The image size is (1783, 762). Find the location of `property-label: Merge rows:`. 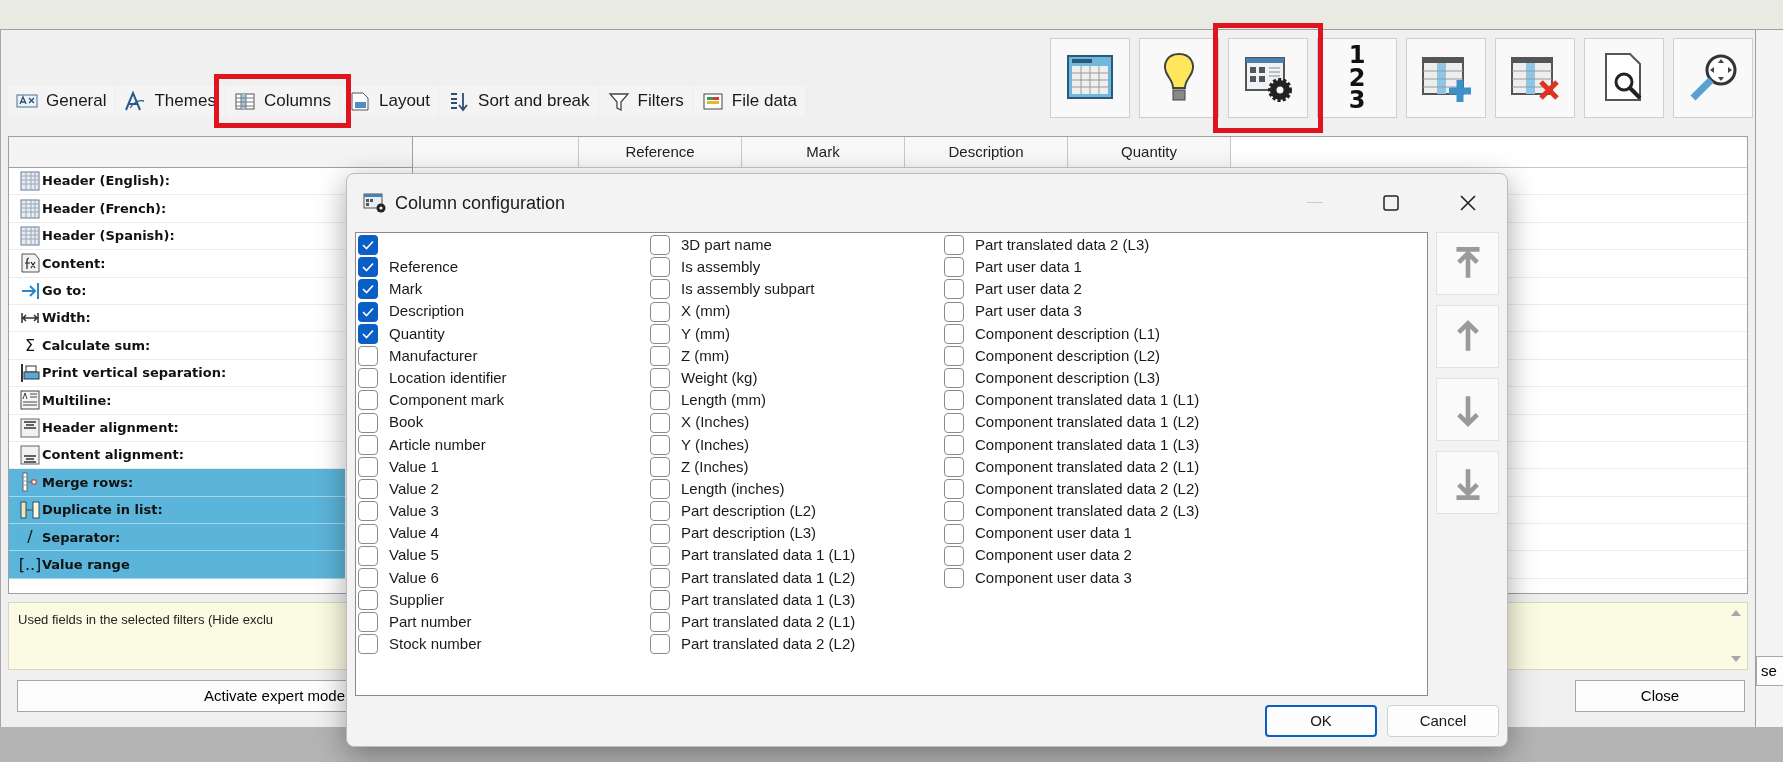

property-label: Merge rows: is located at coordinates (88, 482).